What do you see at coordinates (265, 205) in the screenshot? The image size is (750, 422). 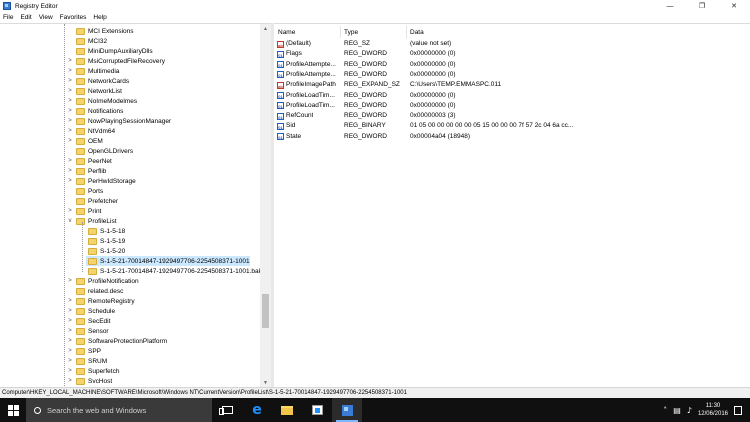 I see `tree-vertical-scrollbar: ▲ ▼` at bounding box center [265, 205].